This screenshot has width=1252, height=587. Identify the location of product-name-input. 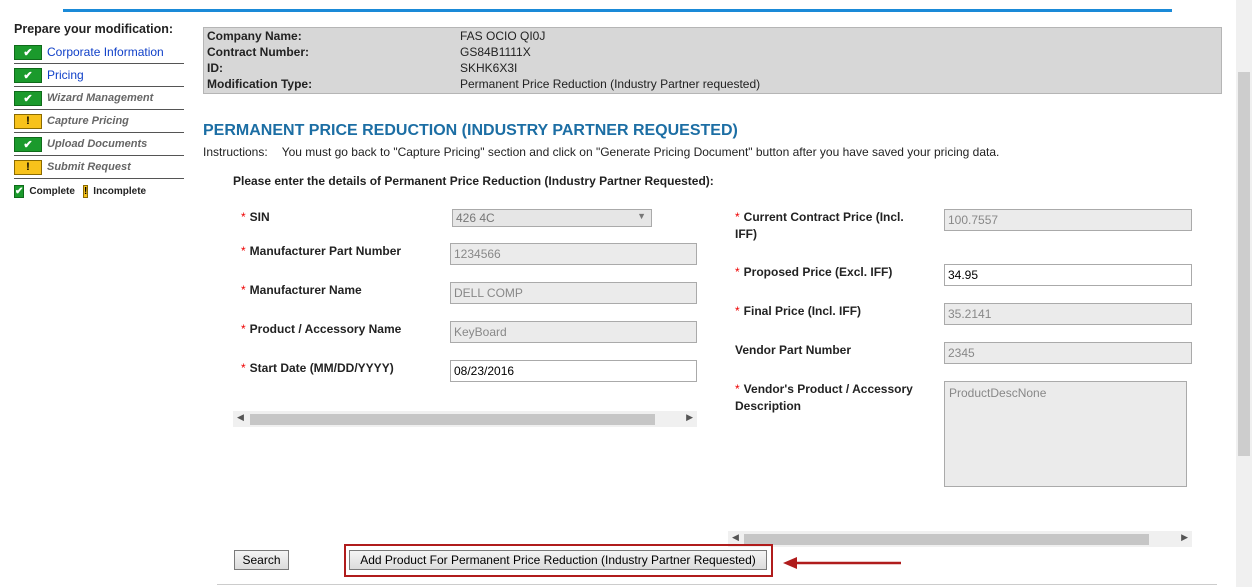
(573, 332).